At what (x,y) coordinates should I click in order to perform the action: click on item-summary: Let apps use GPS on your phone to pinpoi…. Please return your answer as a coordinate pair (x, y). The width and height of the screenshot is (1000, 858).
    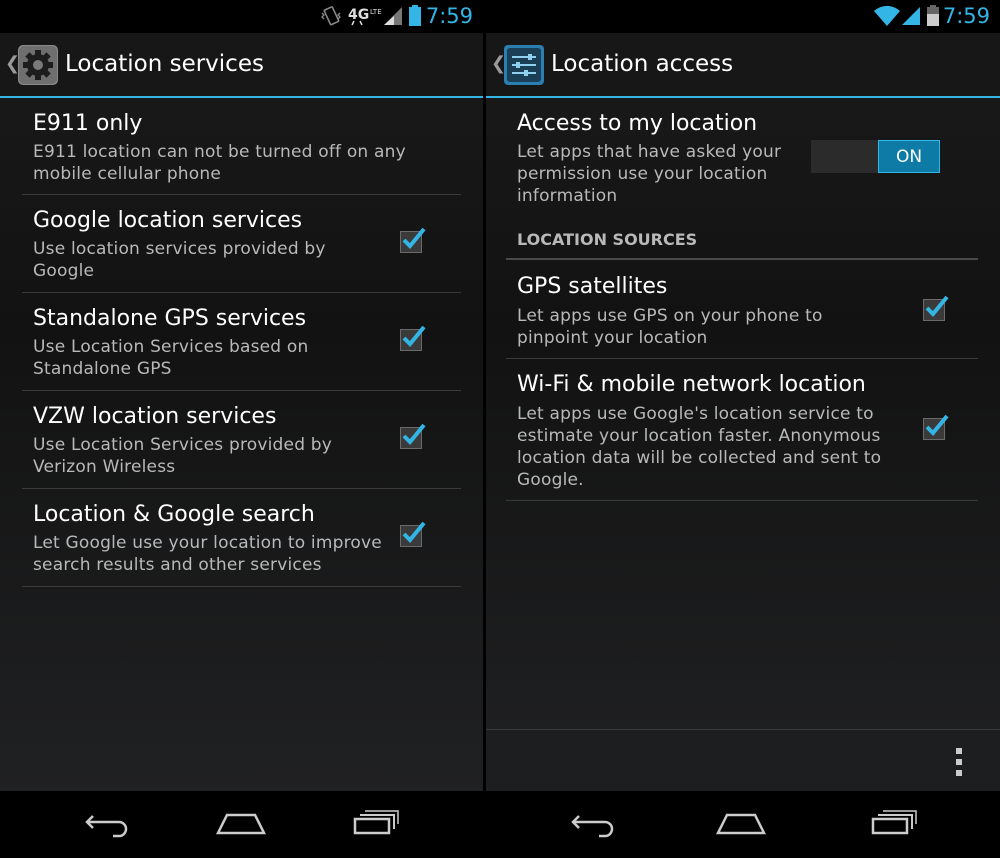
    Looking at the image, I should click on (670, 327).